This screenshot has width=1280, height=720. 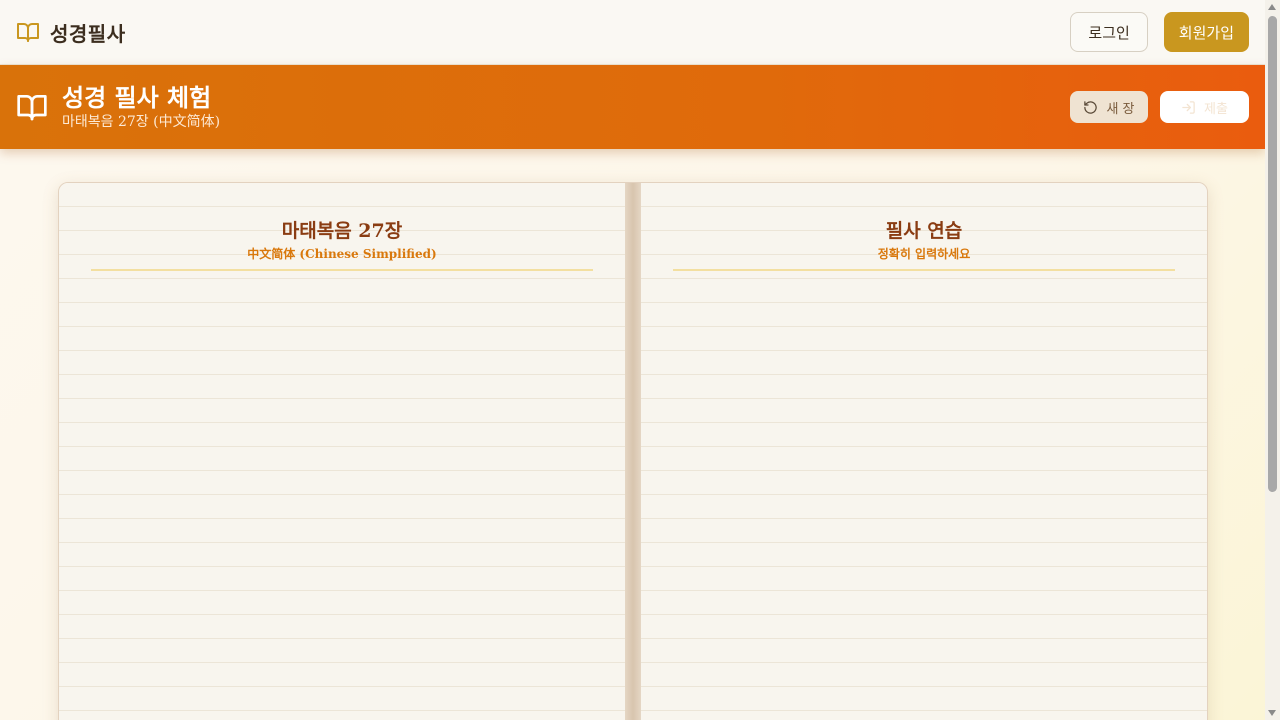 What do you see at coordinates (1159, 32) in the screenshot?
I see `nav-actions: 로그인 회원가입` at bounding box center [1159, 32].